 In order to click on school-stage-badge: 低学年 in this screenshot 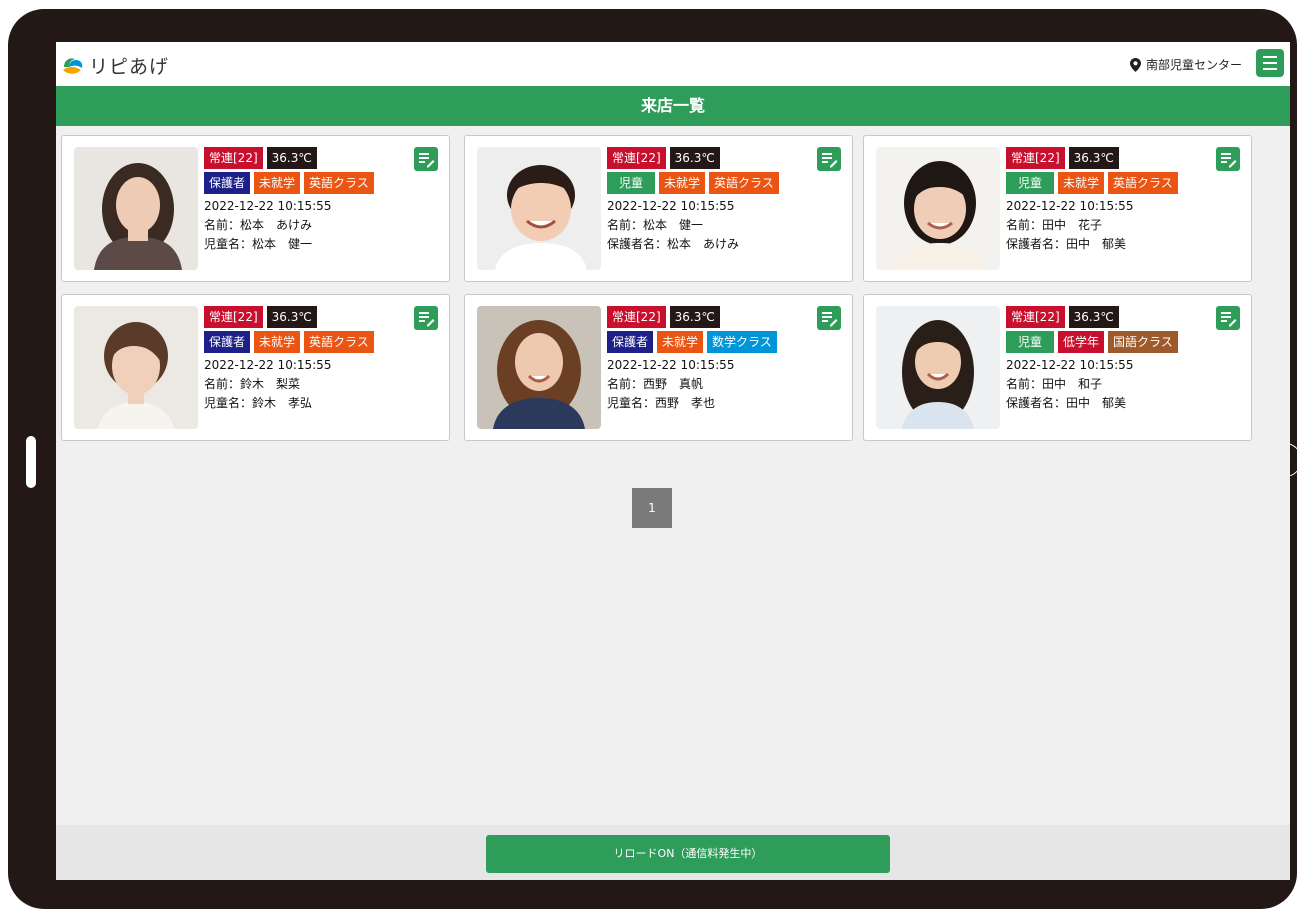, I will do `click(1081, 342)`.